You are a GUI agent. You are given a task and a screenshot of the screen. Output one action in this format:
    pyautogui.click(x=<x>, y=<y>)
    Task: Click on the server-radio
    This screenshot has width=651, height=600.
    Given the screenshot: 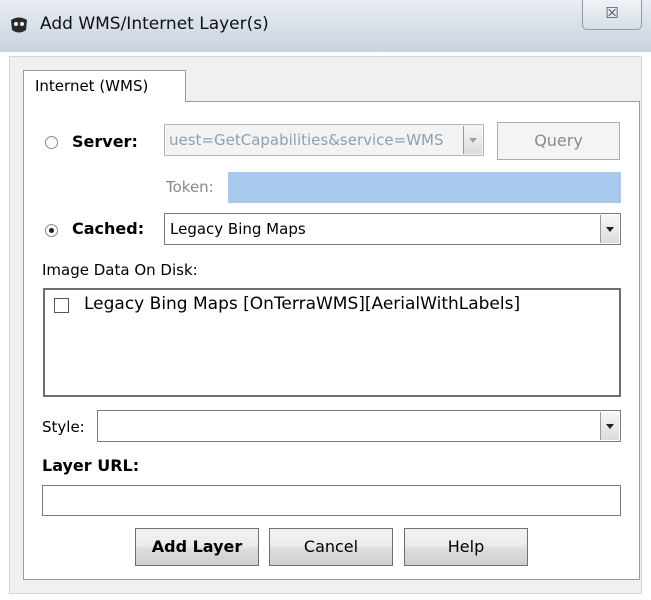 What is the action you would take?
    pyautogui.click(x=51, y=142)
    